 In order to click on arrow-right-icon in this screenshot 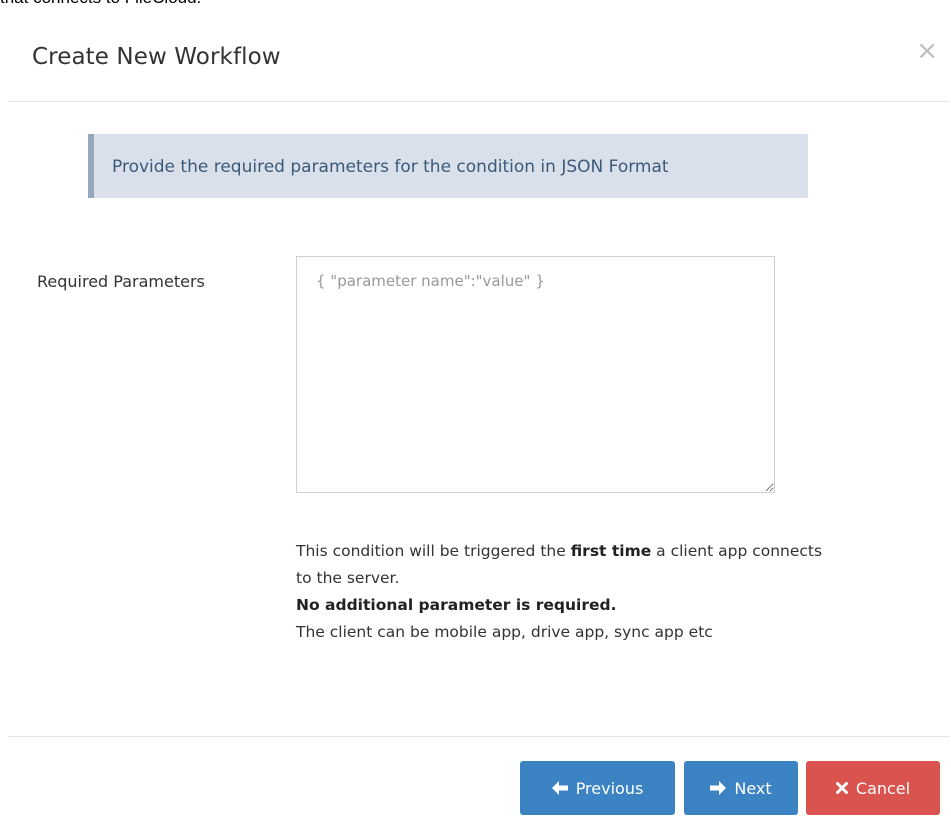, I will do `click(718, 788)`.